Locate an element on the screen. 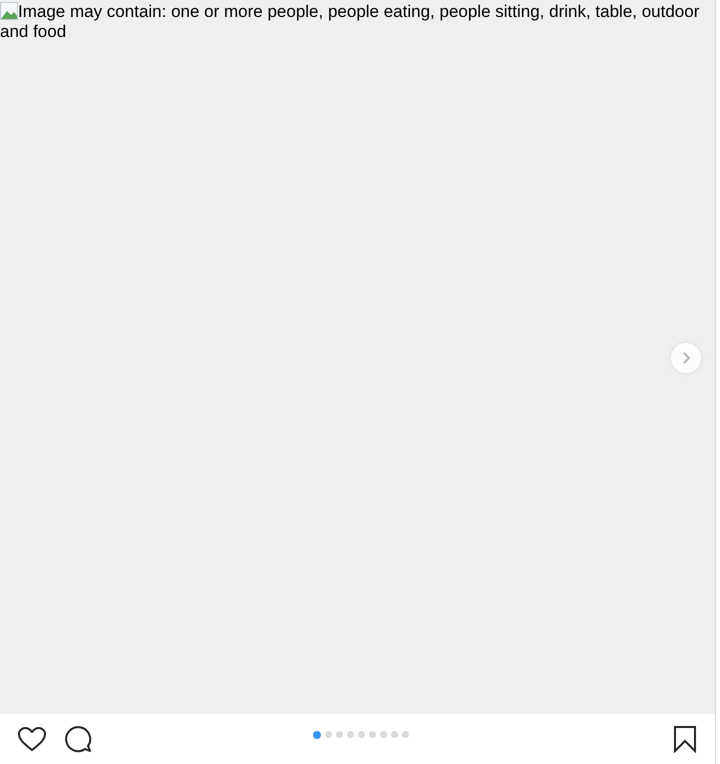 The height and width of the screenshot is (764, 720). save-button is located at coordinates (685, 739).